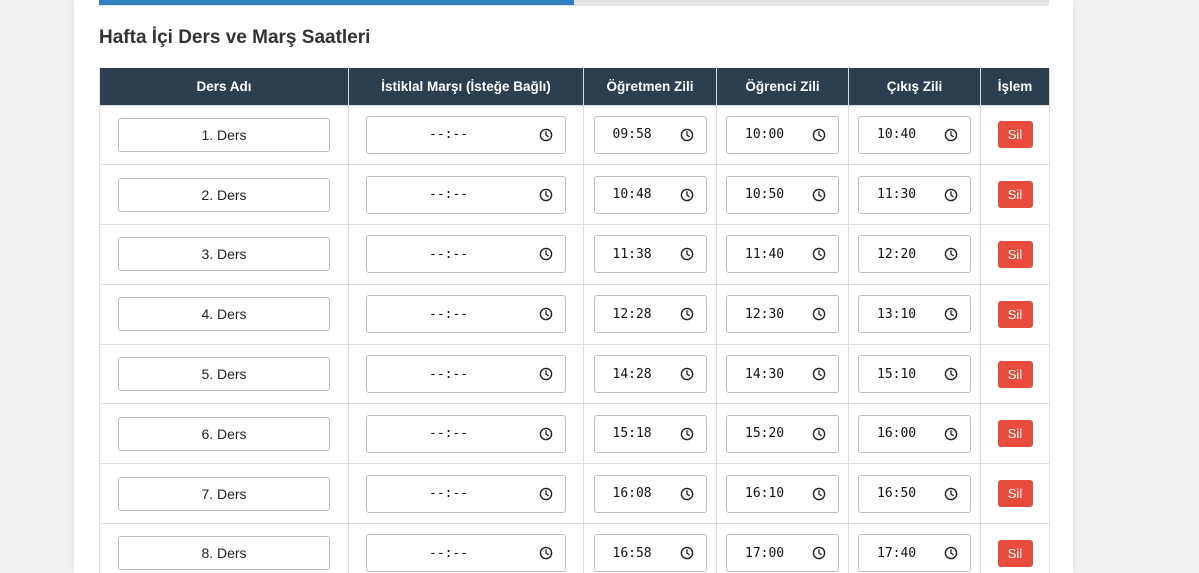  Describe the element at coordinates (914, 493) in the screenshot. I see `exit-bell-input: 16:50` at that location.